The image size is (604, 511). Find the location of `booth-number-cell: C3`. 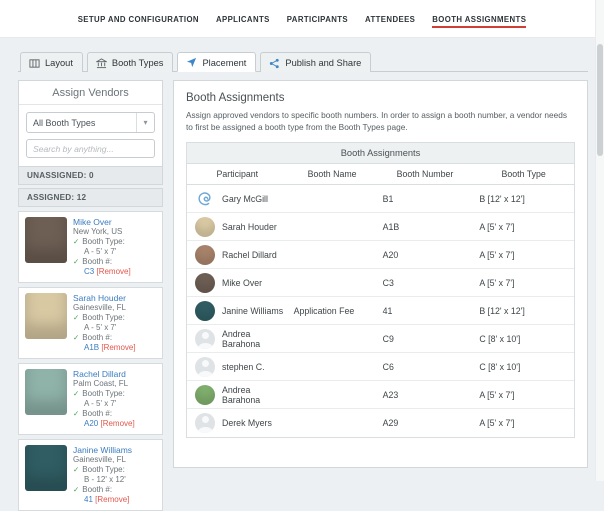

booth-number-cell: C3 is located at coordinates (388, 282).